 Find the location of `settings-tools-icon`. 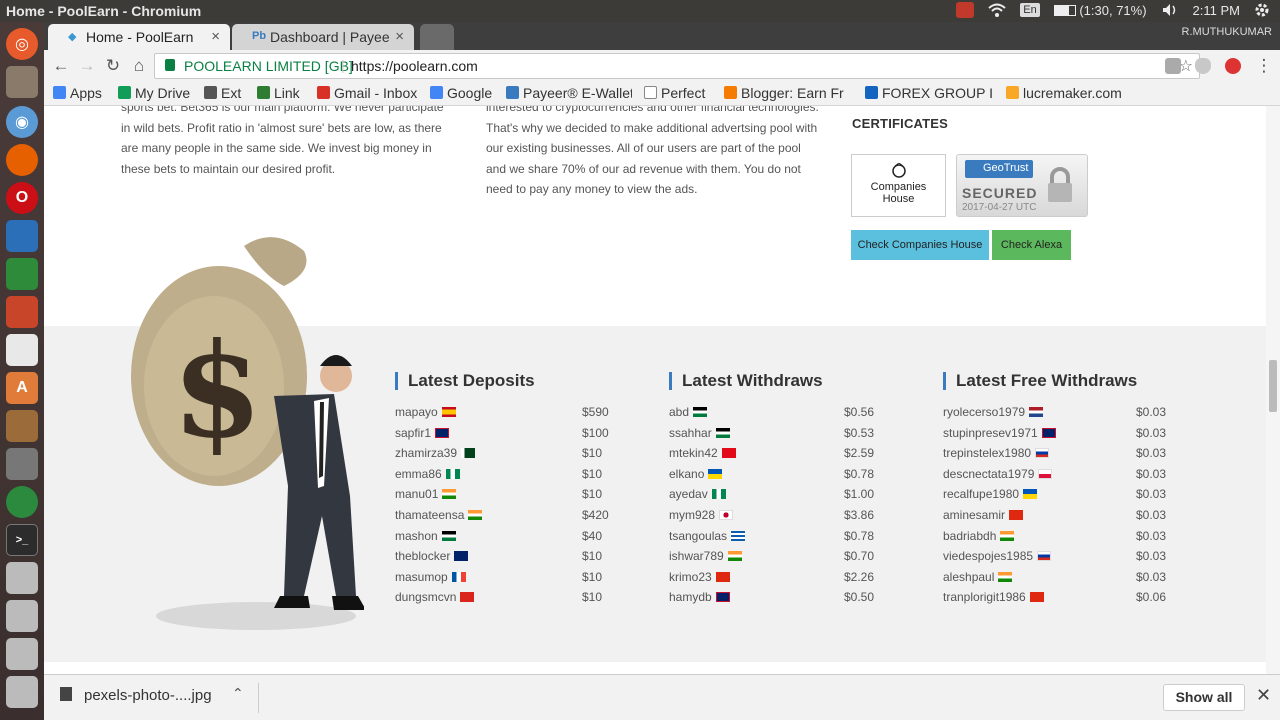

settings-tools-icon is located at coordinates (22, 426).